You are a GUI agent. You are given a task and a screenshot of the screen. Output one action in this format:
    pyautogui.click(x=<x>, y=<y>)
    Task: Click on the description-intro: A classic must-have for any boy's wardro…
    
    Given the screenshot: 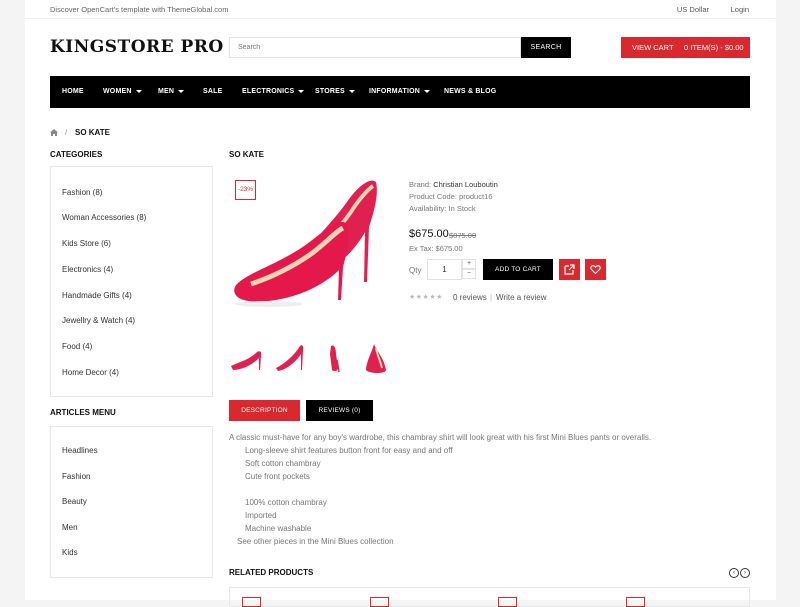 What is the action you would take?
    pyautogui.click(x=440, y=437)
    